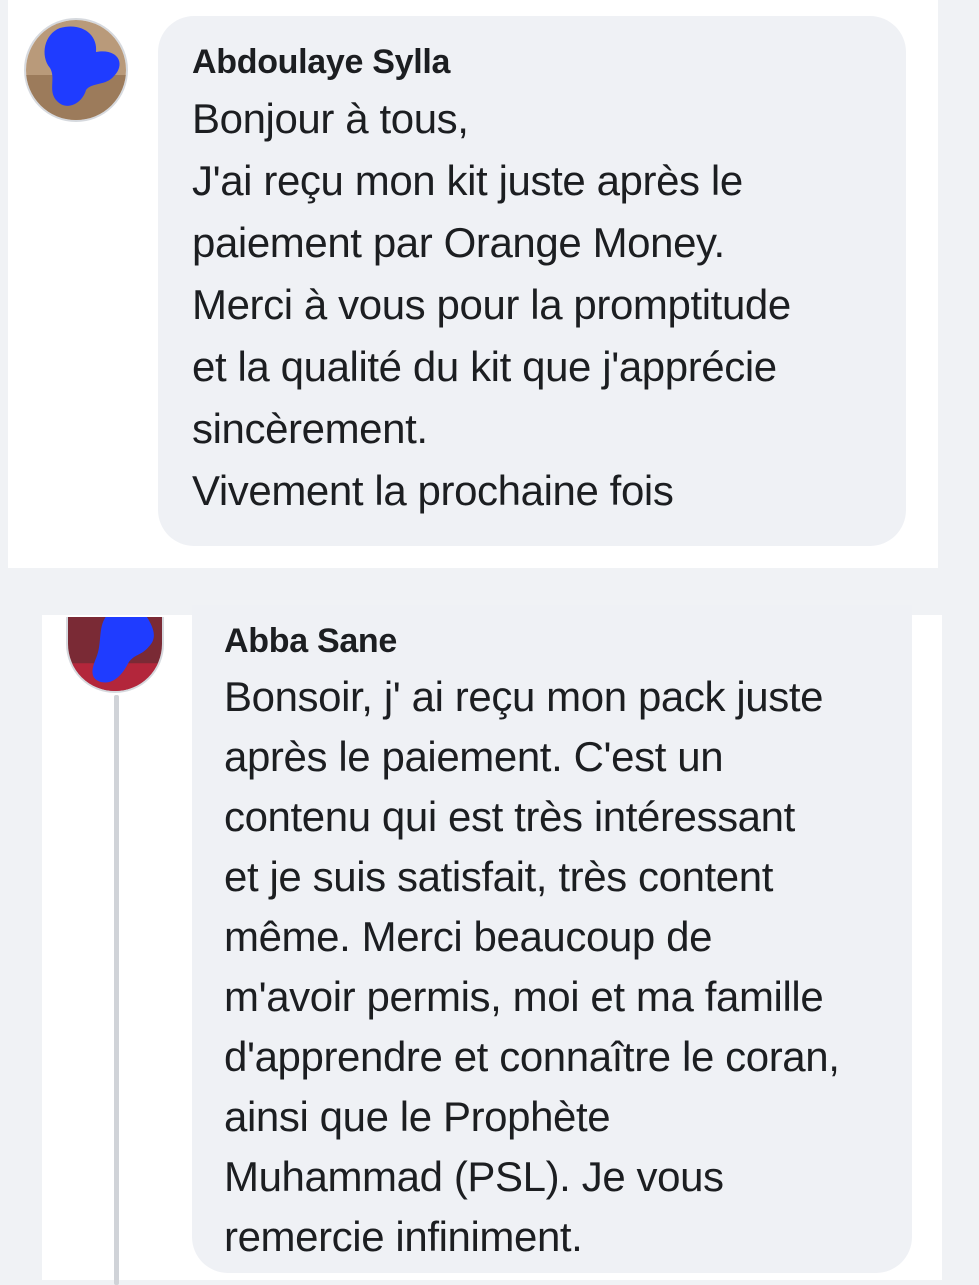  What do you see at coordinates (474, 756) in the screenshot?
I see `comment-line: après le paiement. C'est un` at bounding box center [474, 756].